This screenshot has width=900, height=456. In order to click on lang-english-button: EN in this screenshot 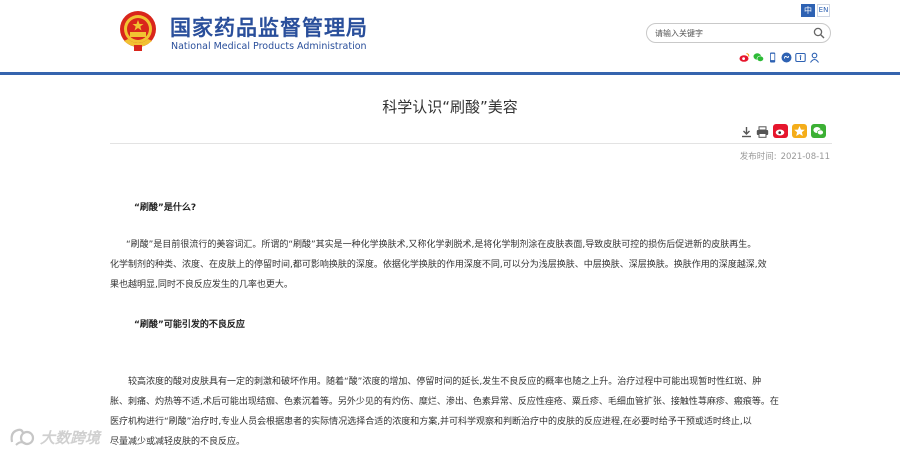, I will do `click(823, 10)`.